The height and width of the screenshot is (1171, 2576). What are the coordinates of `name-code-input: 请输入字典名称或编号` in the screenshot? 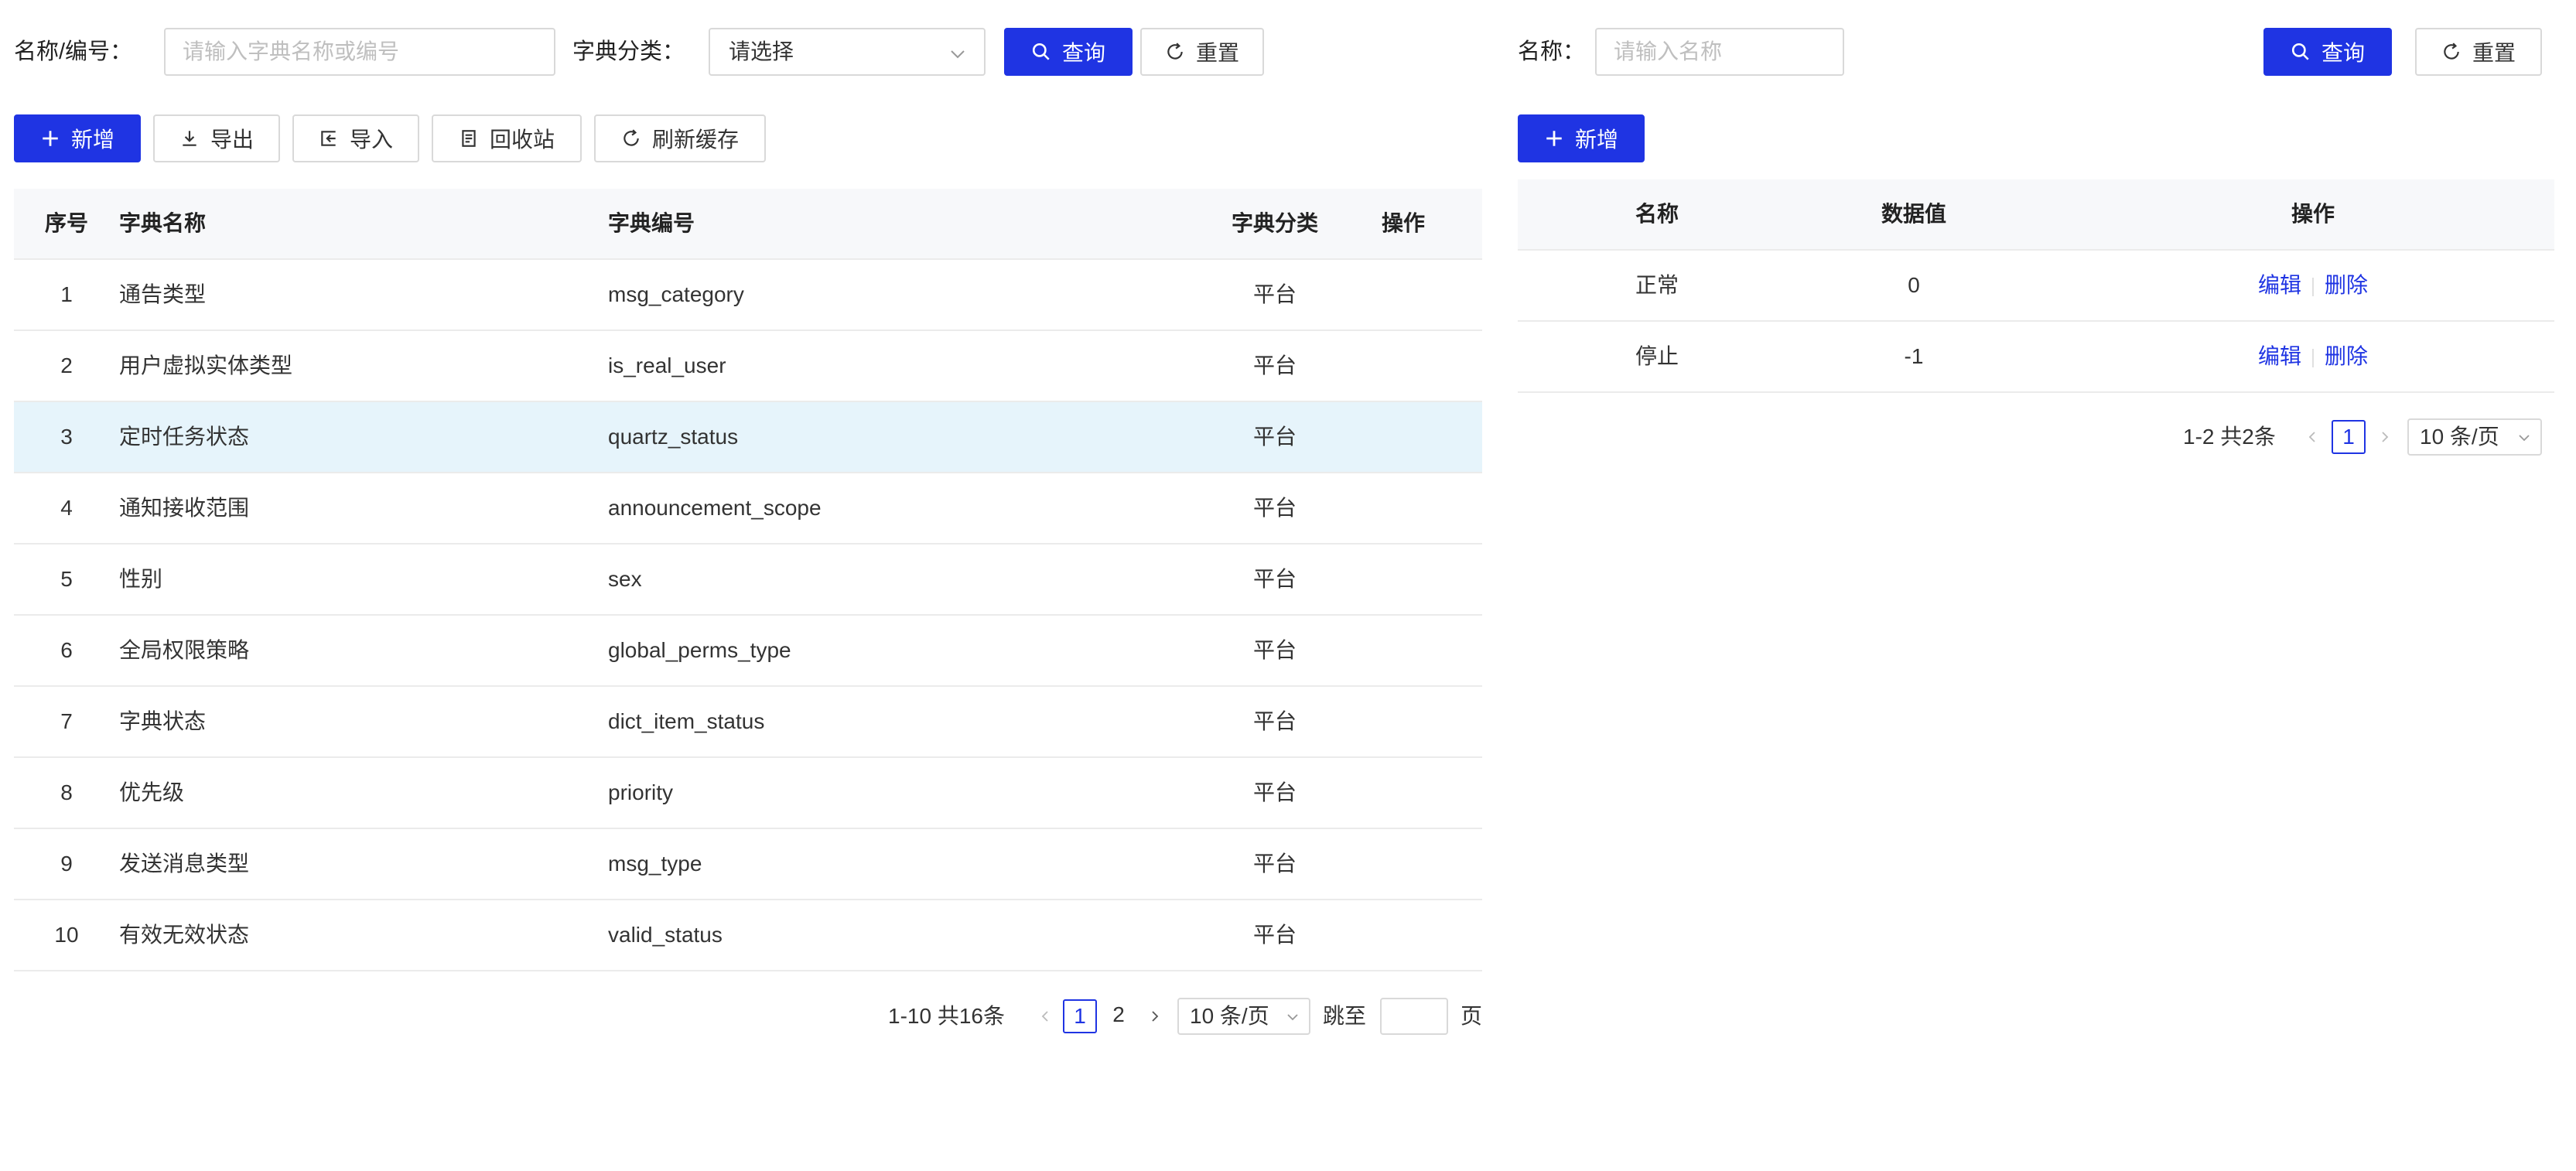 It's located at (359, 52).